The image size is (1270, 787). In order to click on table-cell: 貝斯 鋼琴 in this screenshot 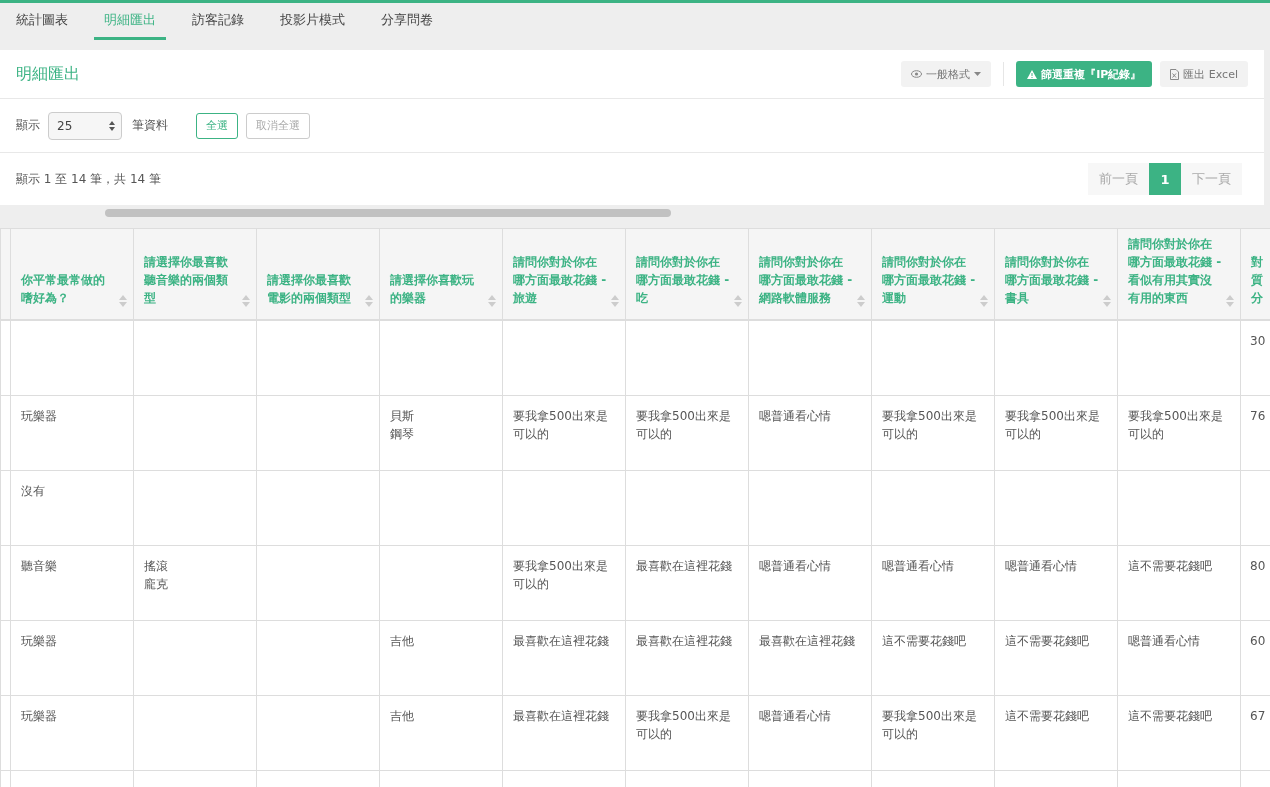, I will do `click(441, 433)`.